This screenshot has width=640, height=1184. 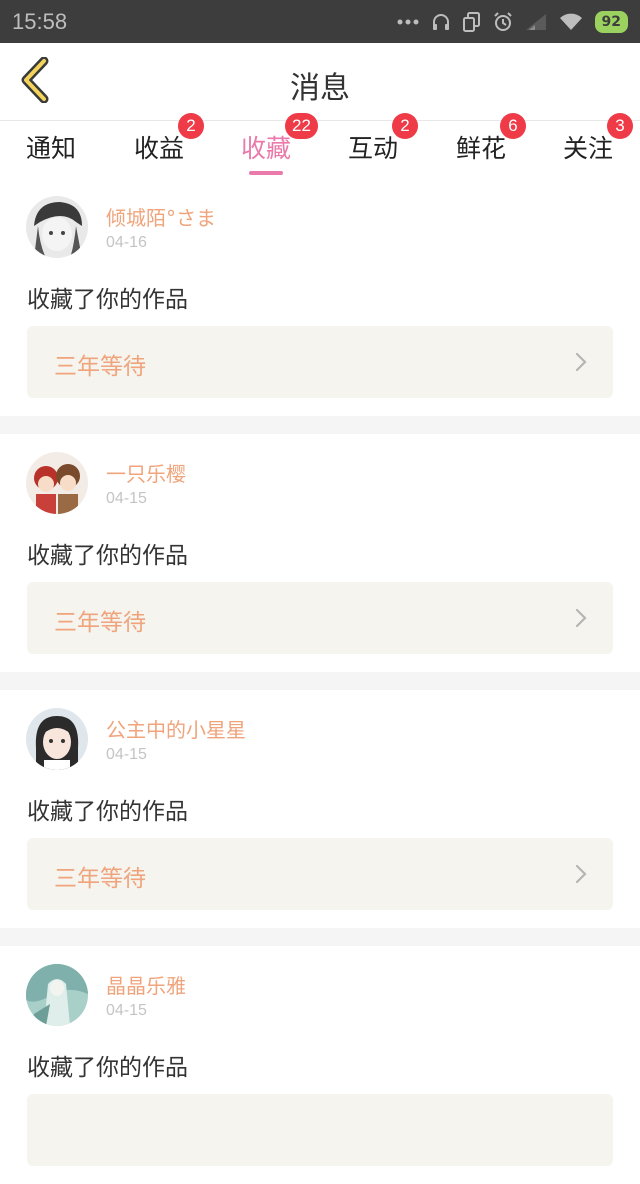 I want to click on battery-icon: 92, so click(x=611, y=21).